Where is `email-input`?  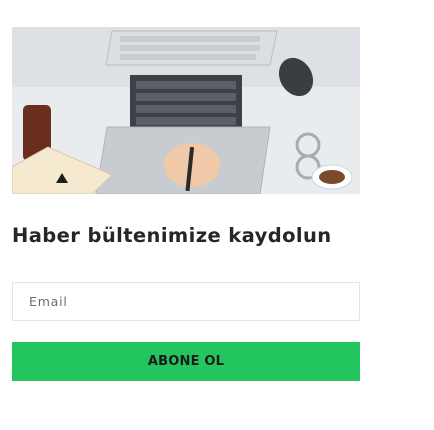
email-input is located at coordinates (186, 301).